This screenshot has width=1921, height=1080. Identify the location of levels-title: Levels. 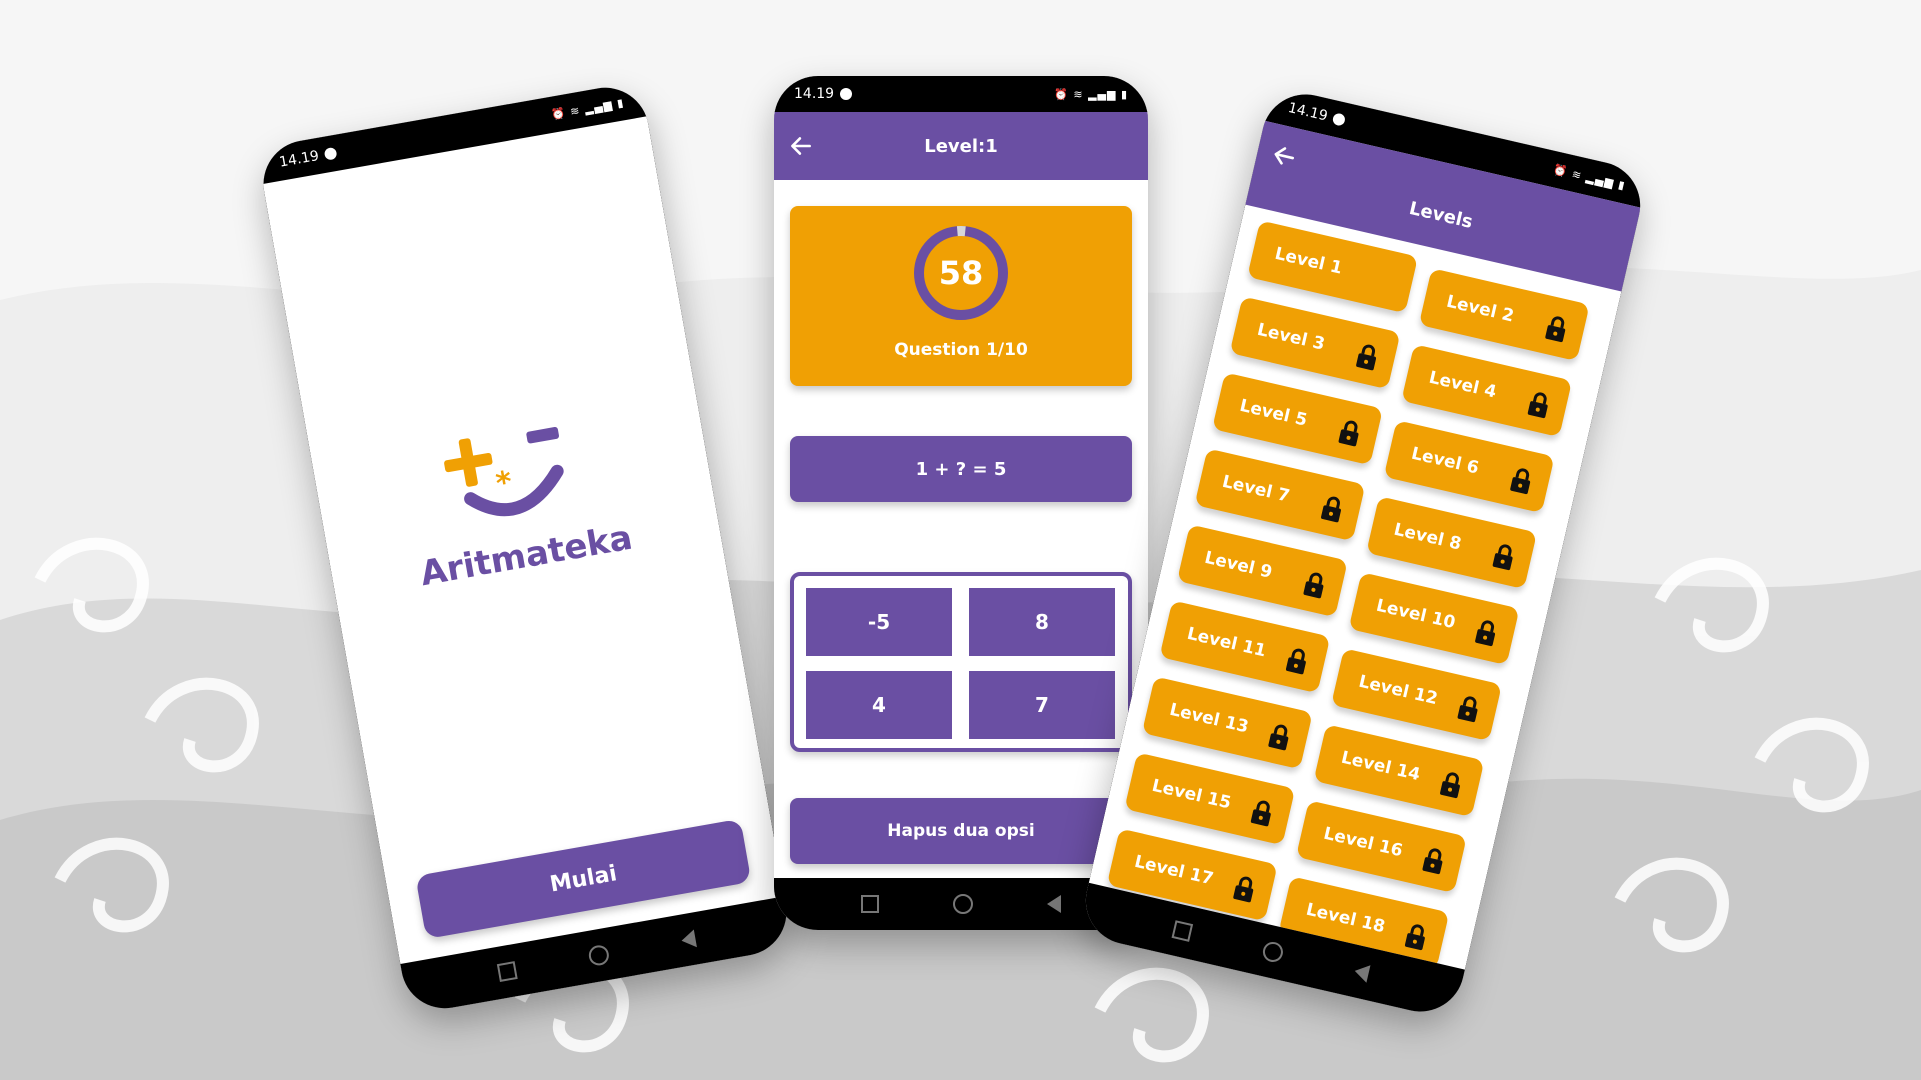
(1441, 215).